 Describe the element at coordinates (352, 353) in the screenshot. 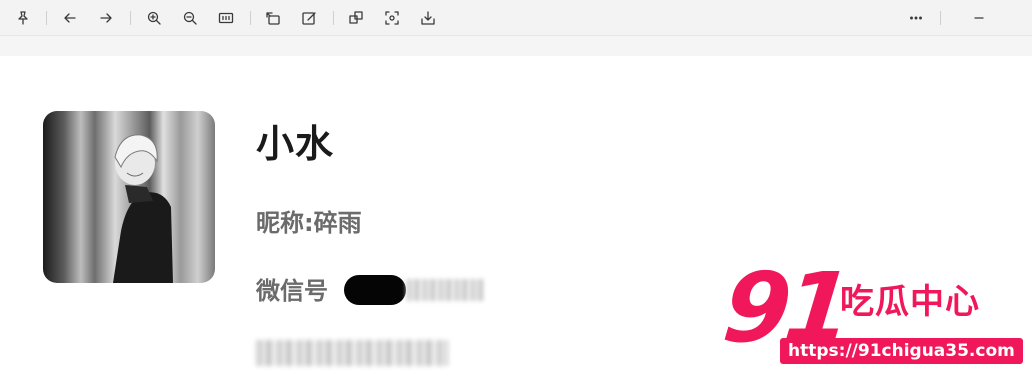

I see `blurred-info-line` at that location.